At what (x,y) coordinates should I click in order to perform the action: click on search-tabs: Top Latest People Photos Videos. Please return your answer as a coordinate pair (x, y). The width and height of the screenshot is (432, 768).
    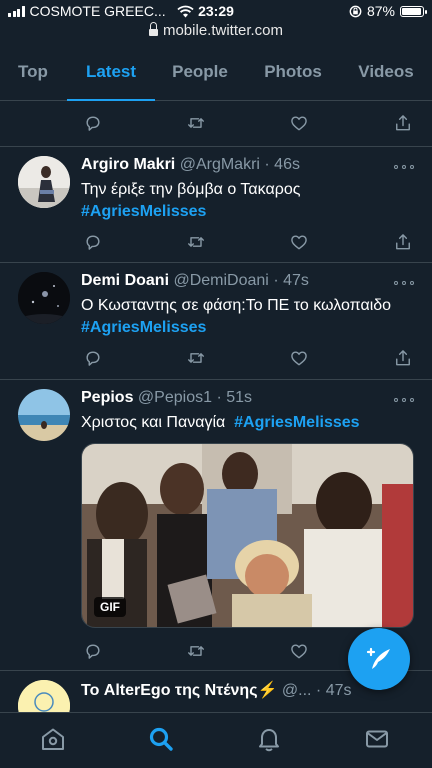
    Looking at the image, I should click on (216, 73).